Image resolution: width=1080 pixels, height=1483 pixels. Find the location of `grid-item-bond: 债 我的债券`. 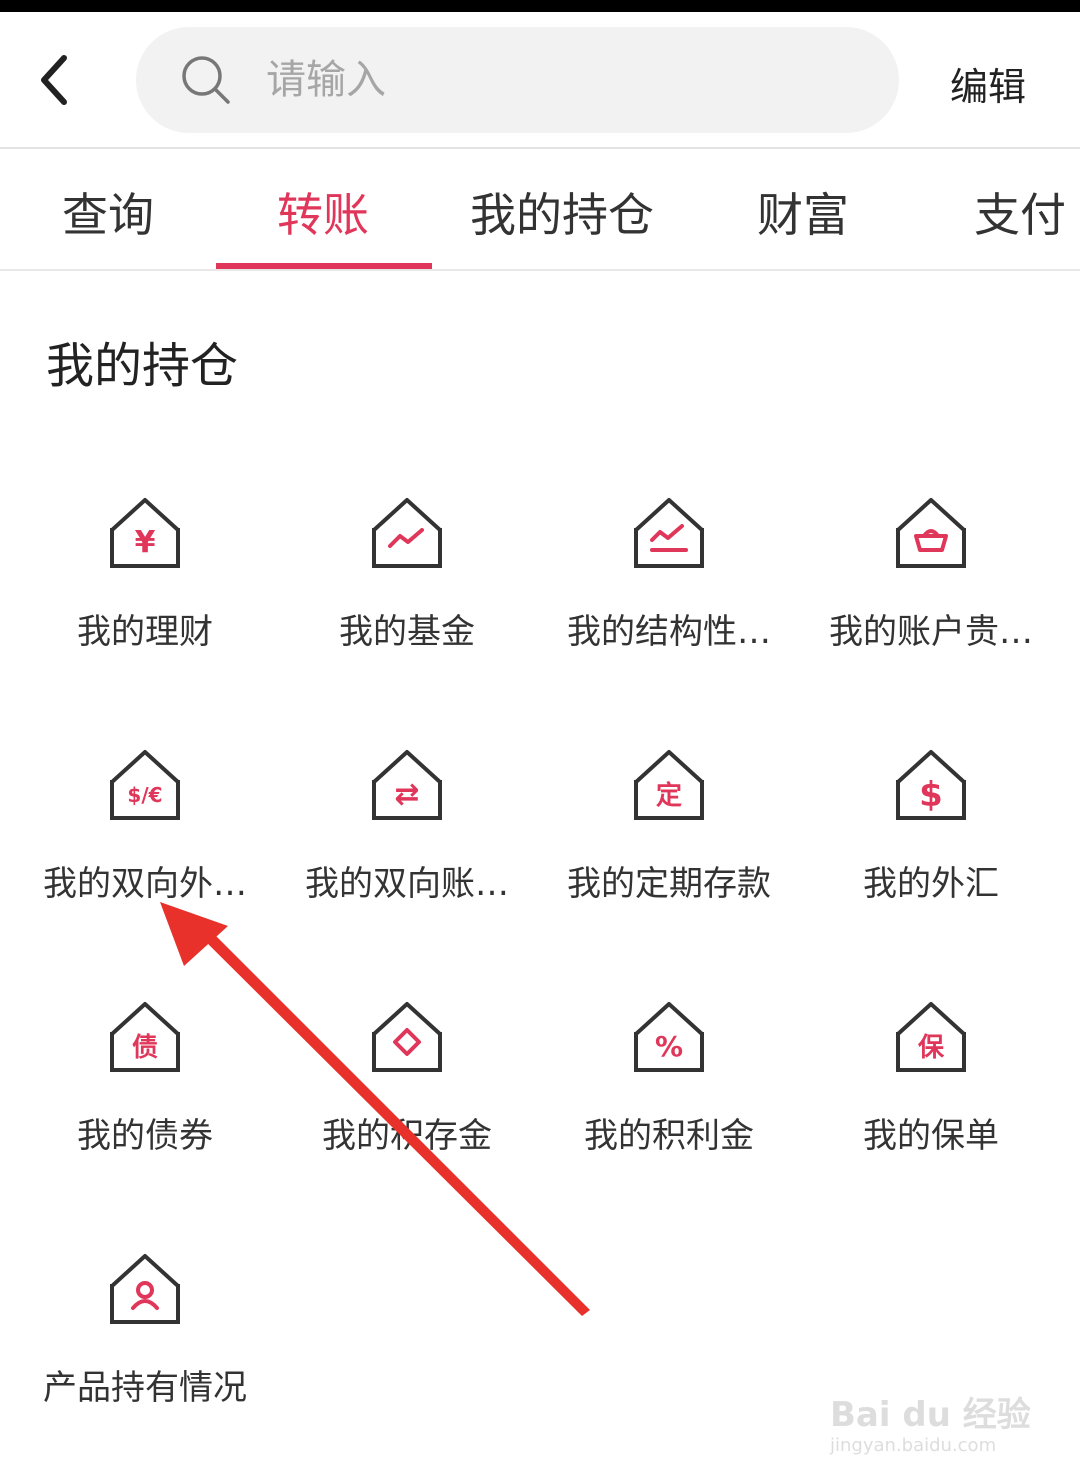

grid-item-bond: 债 我的债券 is located at coordinates (145, 1098).